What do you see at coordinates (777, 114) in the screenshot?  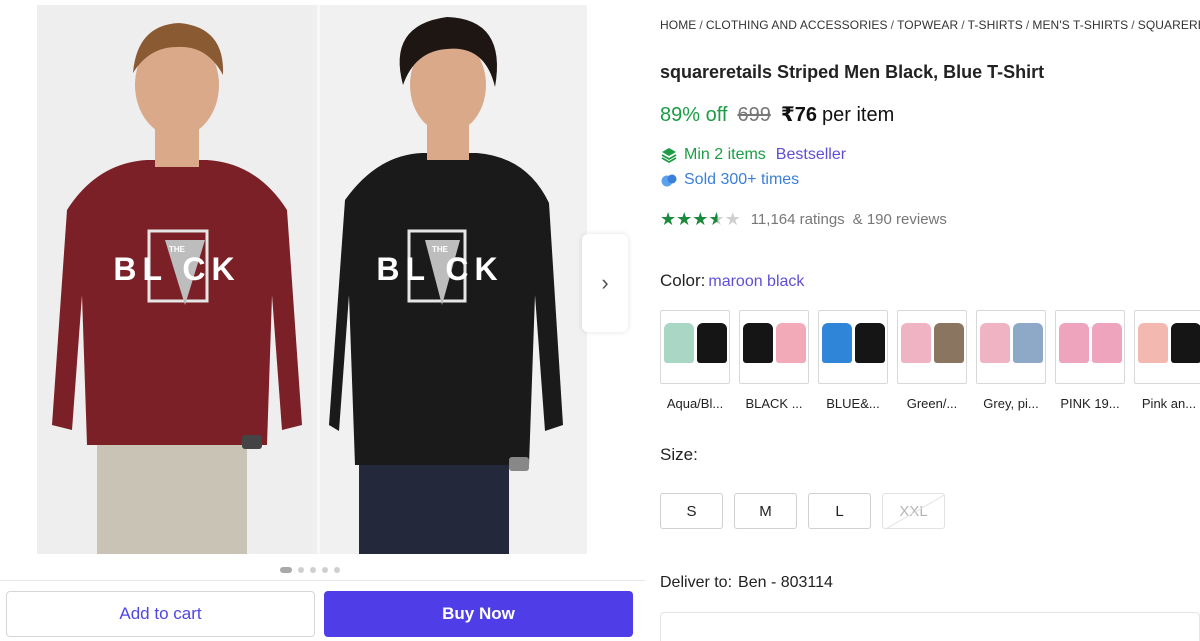 I see `price-row: 89% off 699 ₹76 per item` at bounding box center [777, 114].